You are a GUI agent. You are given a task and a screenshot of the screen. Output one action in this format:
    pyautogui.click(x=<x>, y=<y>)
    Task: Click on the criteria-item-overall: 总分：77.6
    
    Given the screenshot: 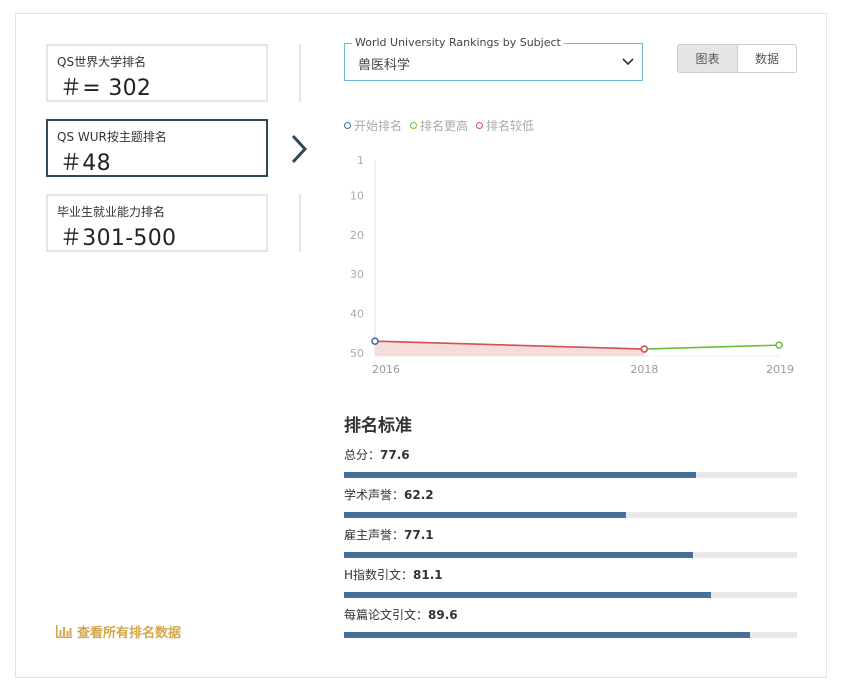 What is the action you would take?
    pyautogui.click(x=570, y=462)
    